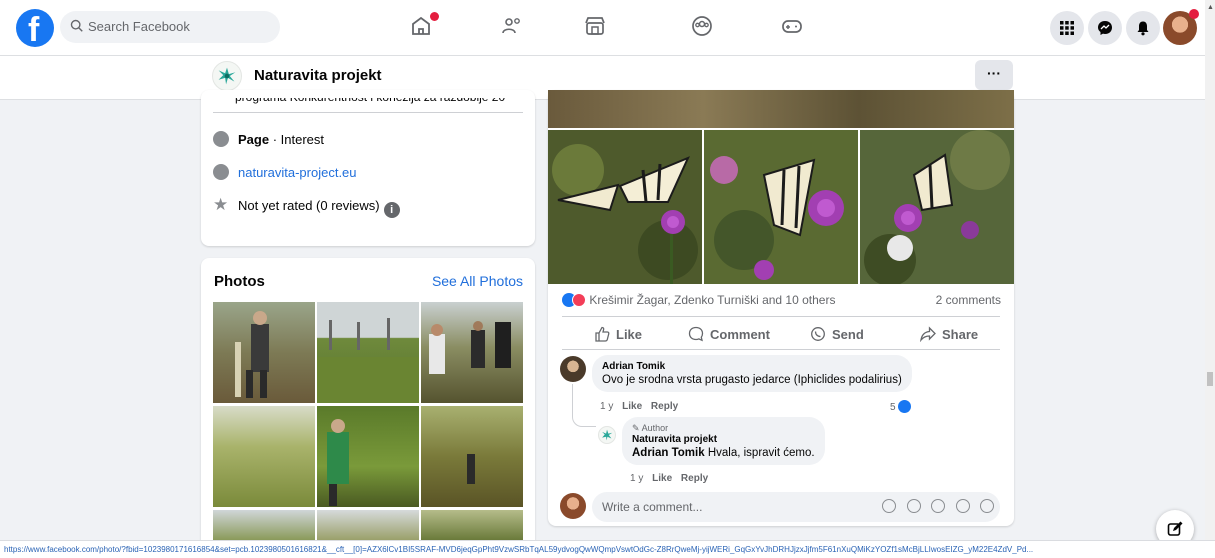 This screenshot has width=1215, height=558. Describe the element at coordinates (227, 76) in the screenshot. I see `page-logo` at that location.